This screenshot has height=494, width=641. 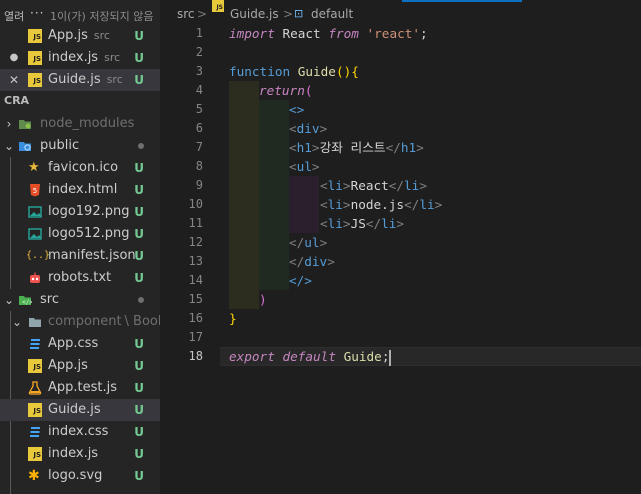 I want to click on code-line-13: </div>, so click(x=312, y=261).